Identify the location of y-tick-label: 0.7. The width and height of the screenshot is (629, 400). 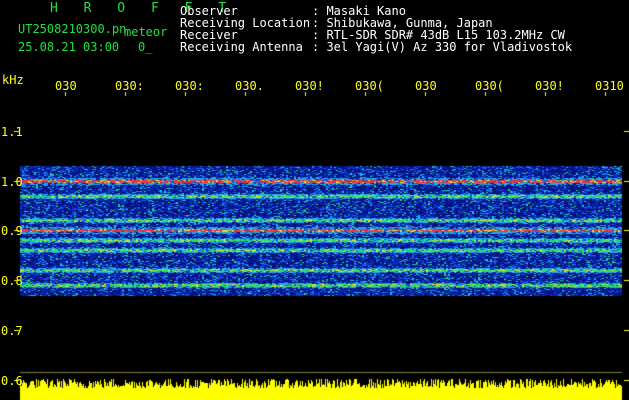
(12, 330).